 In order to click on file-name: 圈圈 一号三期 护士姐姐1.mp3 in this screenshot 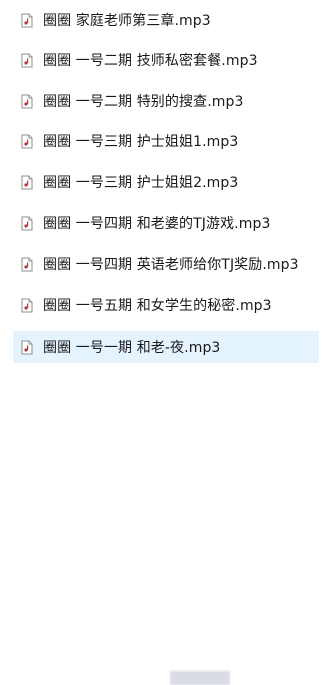, I will do `click(141, 142)`.